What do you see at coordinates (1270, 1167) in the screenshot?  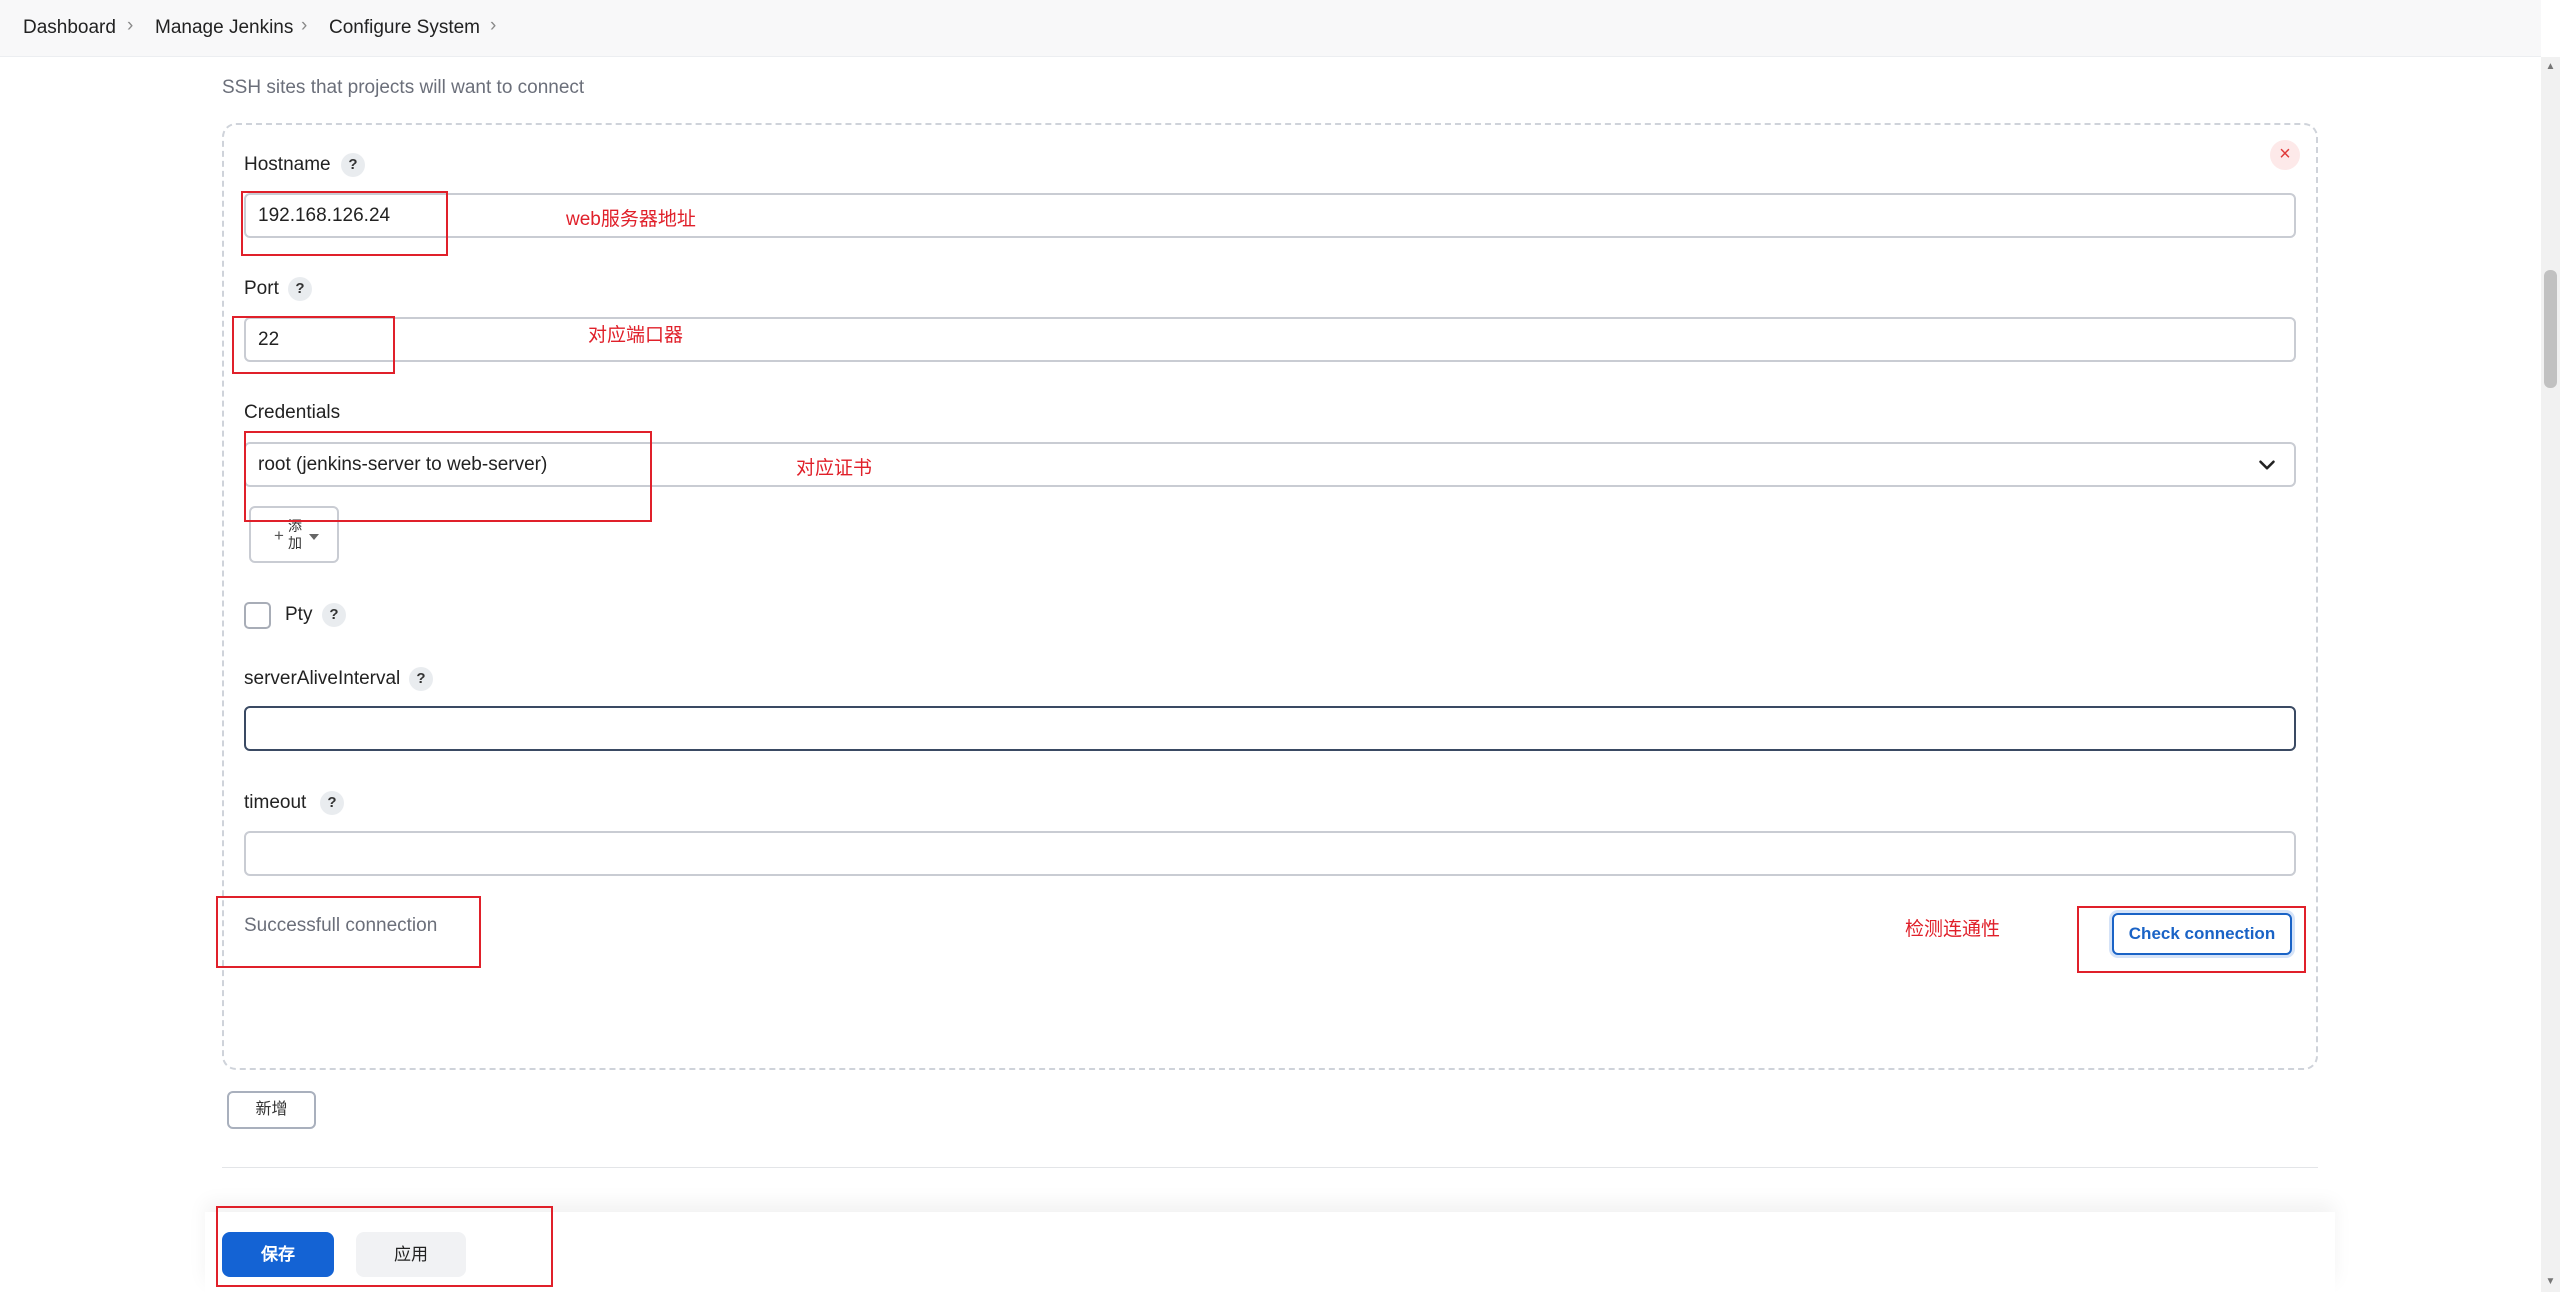 I see `section-divider` at bounding box center [1270, 1167].